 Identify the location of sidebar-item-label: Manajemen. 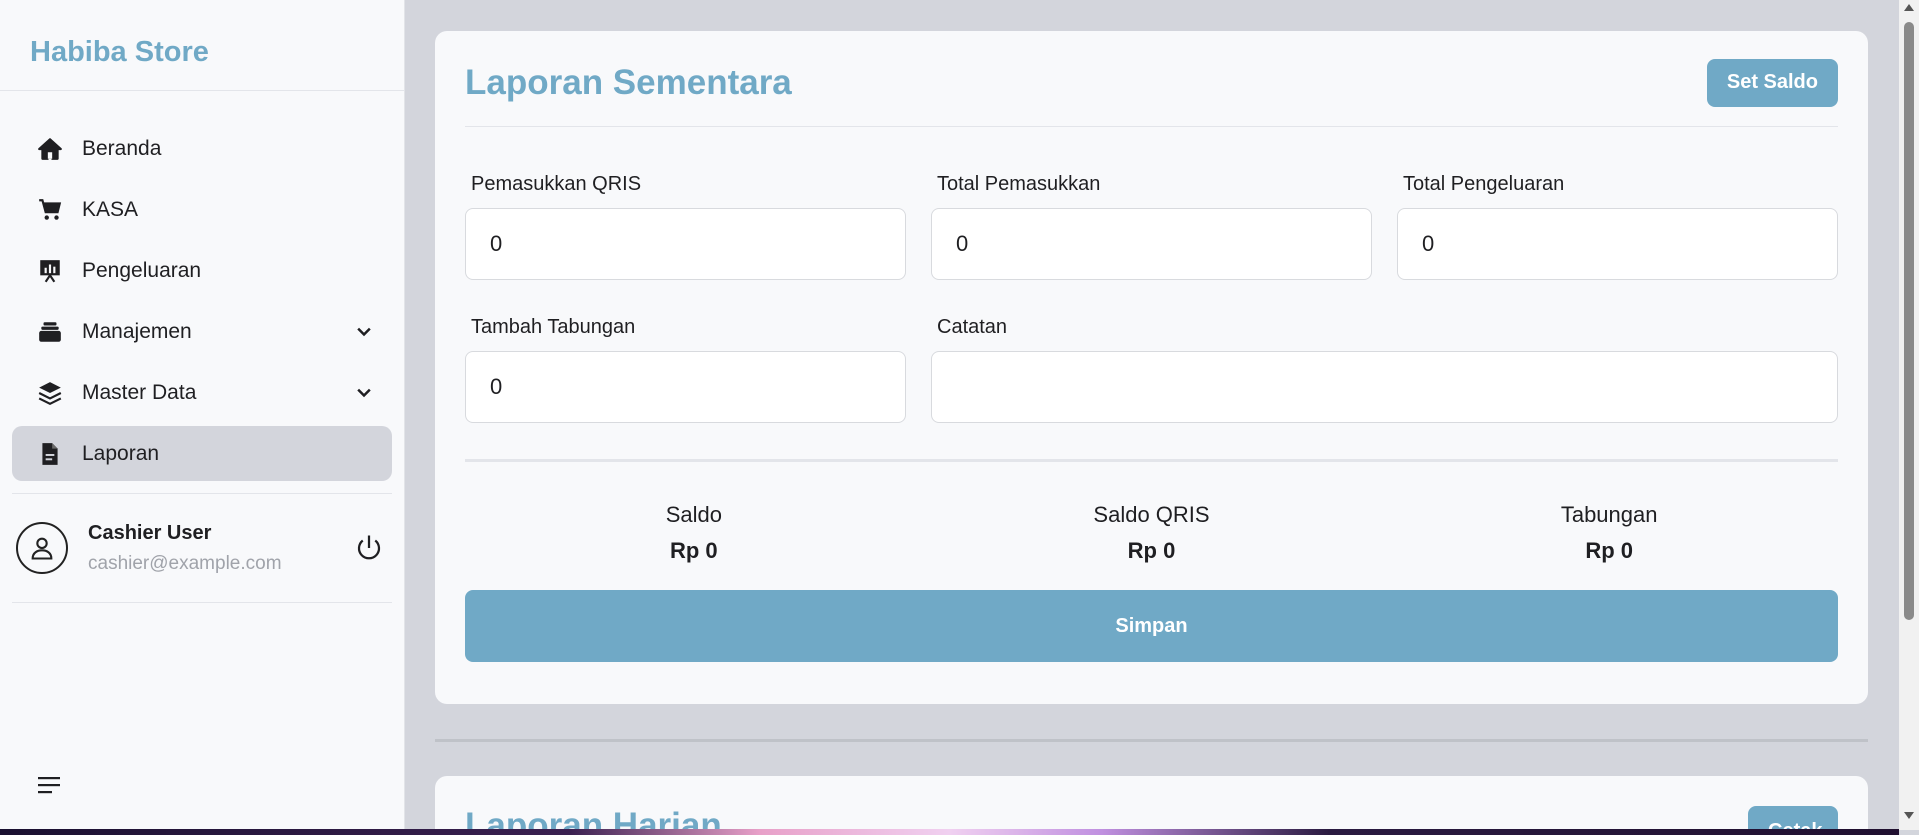
(137, 331).